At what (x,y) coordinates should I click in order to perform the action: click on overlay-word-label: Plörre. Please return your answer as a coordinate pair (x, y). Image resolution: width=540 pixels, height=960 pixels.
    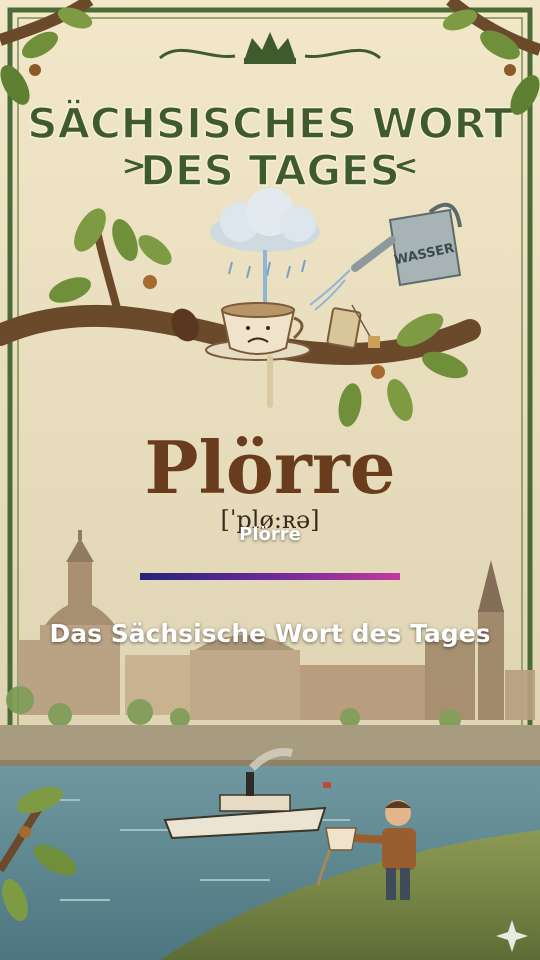
    Looking at the image, I should click on (270, 534).